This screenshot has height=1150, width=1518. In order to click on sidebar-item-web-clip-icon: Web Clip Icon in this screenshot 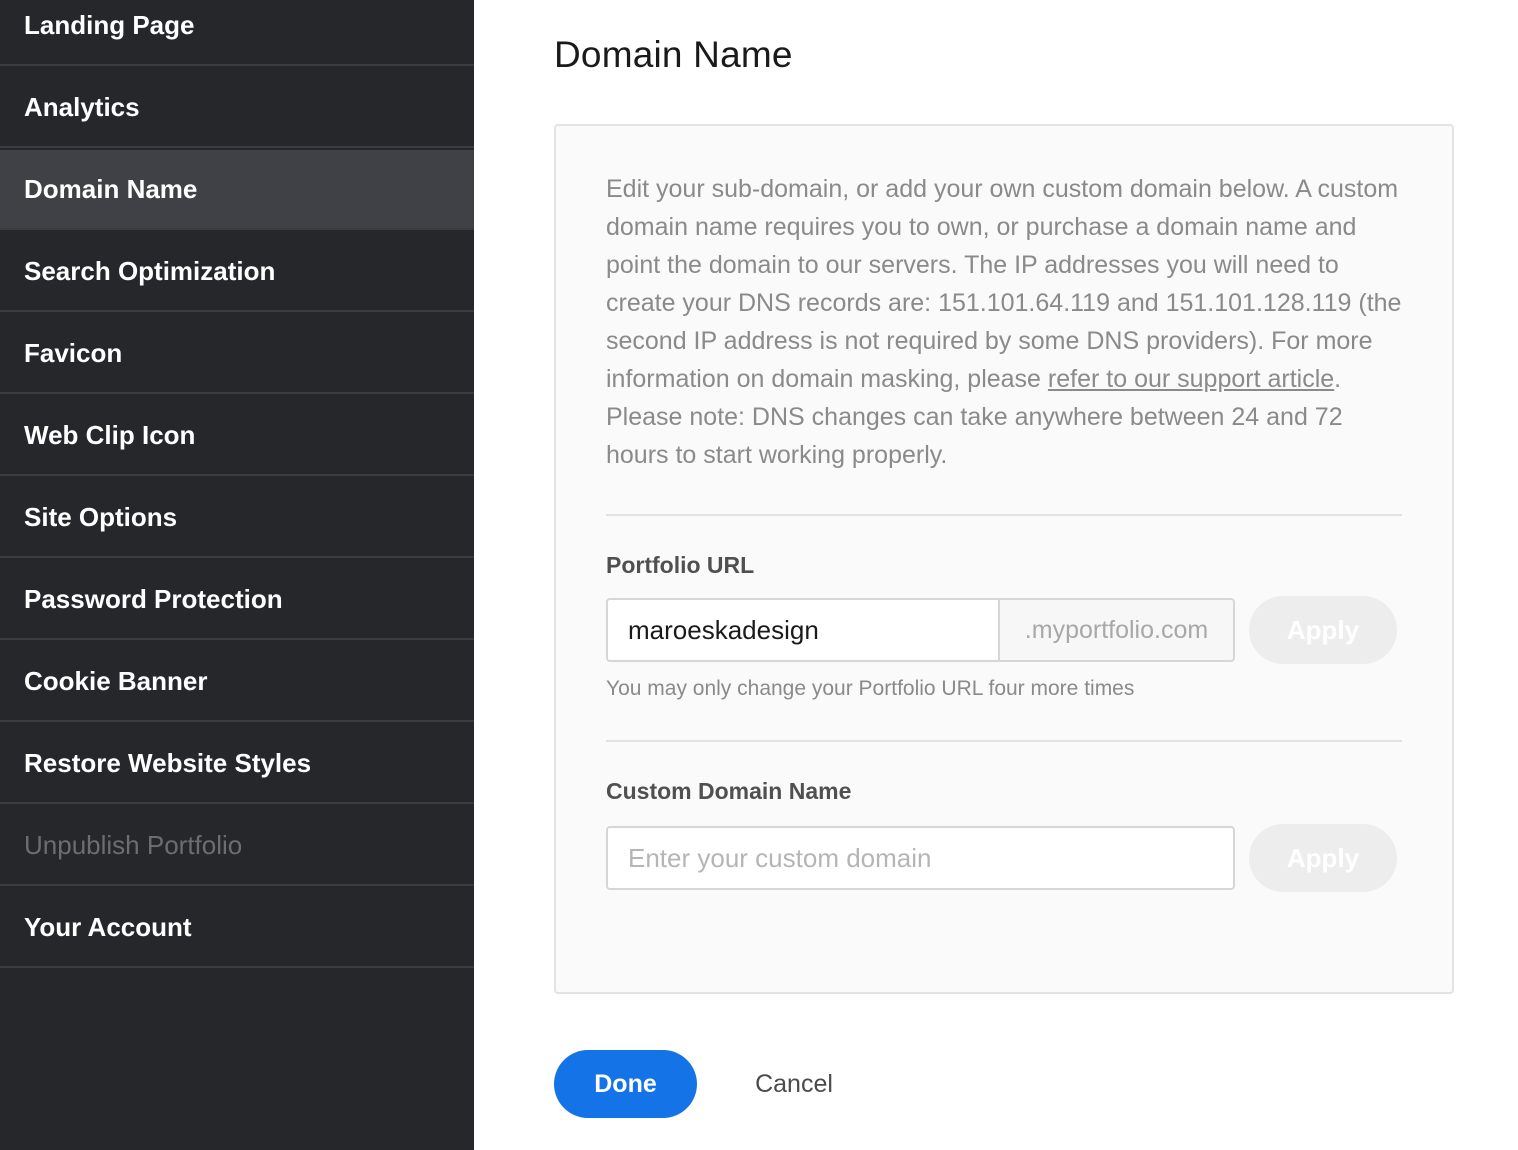, I will do `click(237, 436)`.